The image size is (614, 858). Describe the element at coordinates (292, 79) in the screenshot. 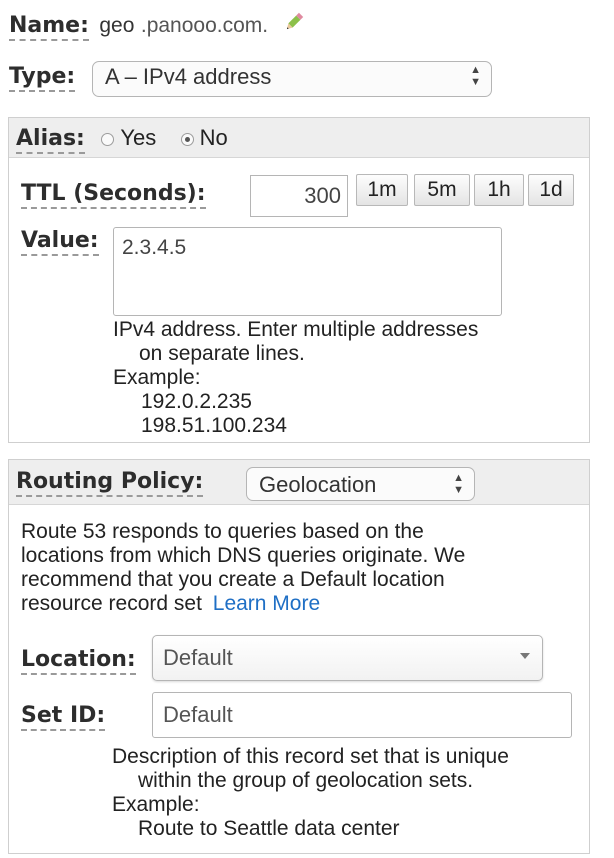

I see `type-select: A – IPv4 address ▲ ▼` at that location.